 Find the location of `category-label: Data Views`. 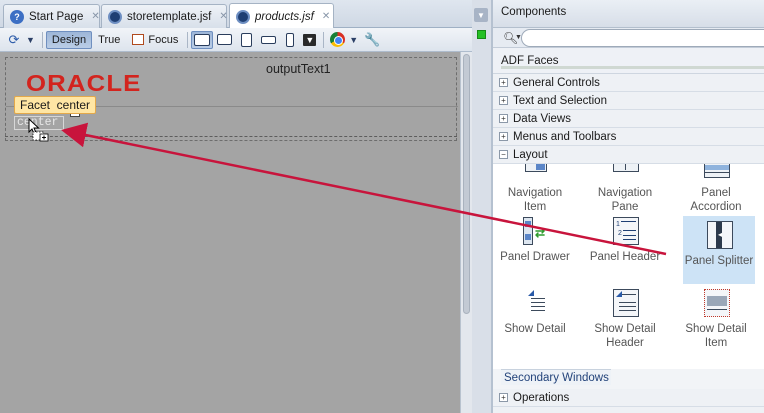

category-label: Data Views is located at coordinates (542, 118).